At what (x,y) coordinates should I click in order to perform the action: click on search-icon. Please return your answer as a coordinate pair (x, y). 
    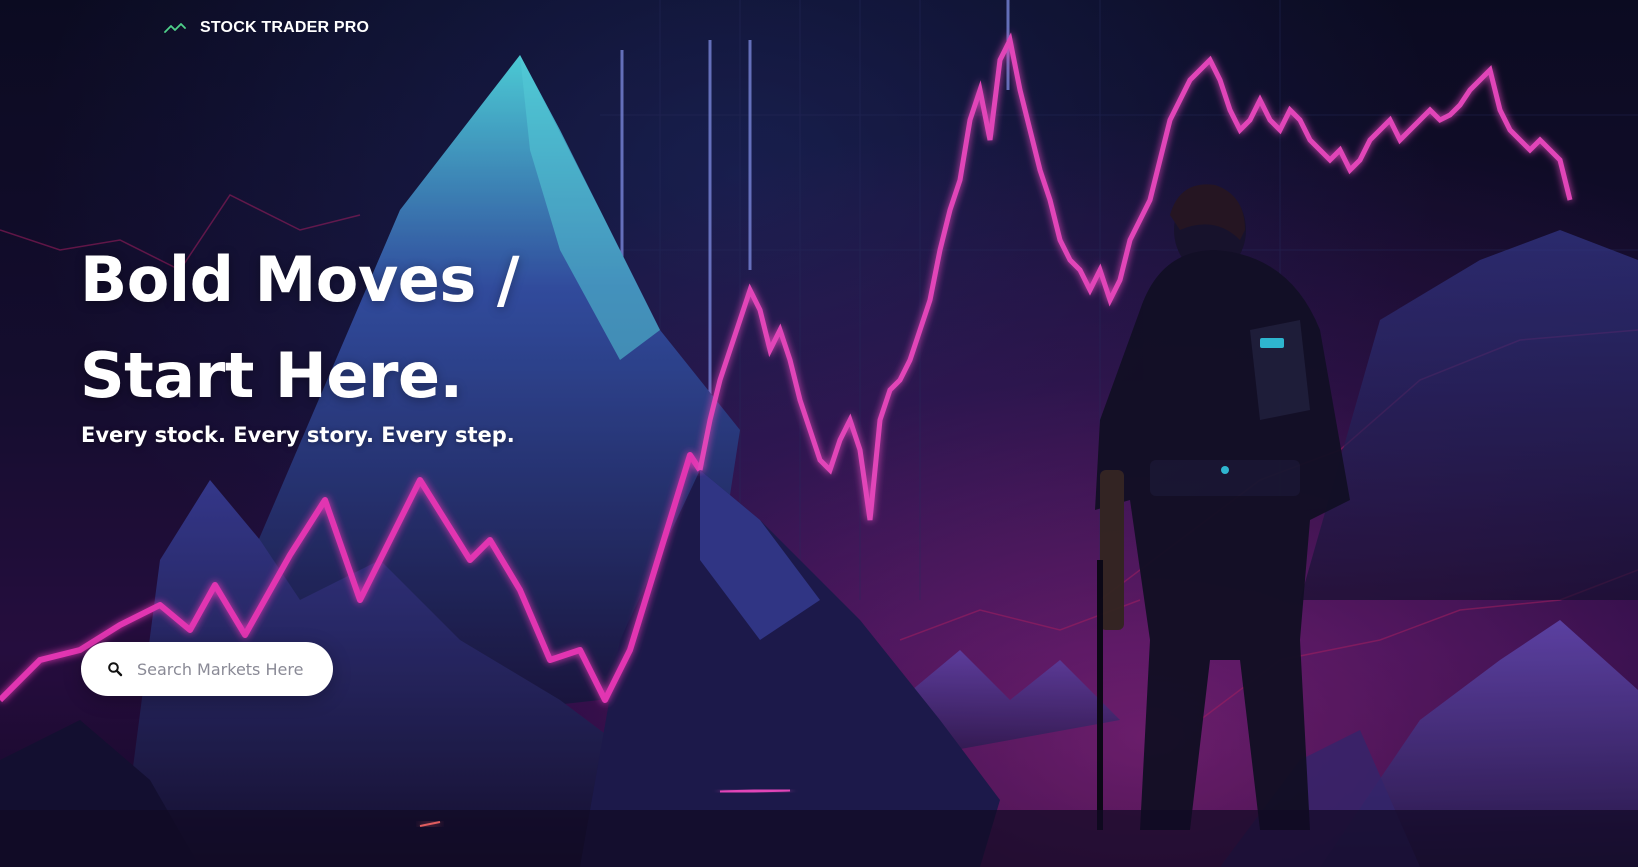
    Looking at the image, I should click on (115, 669).